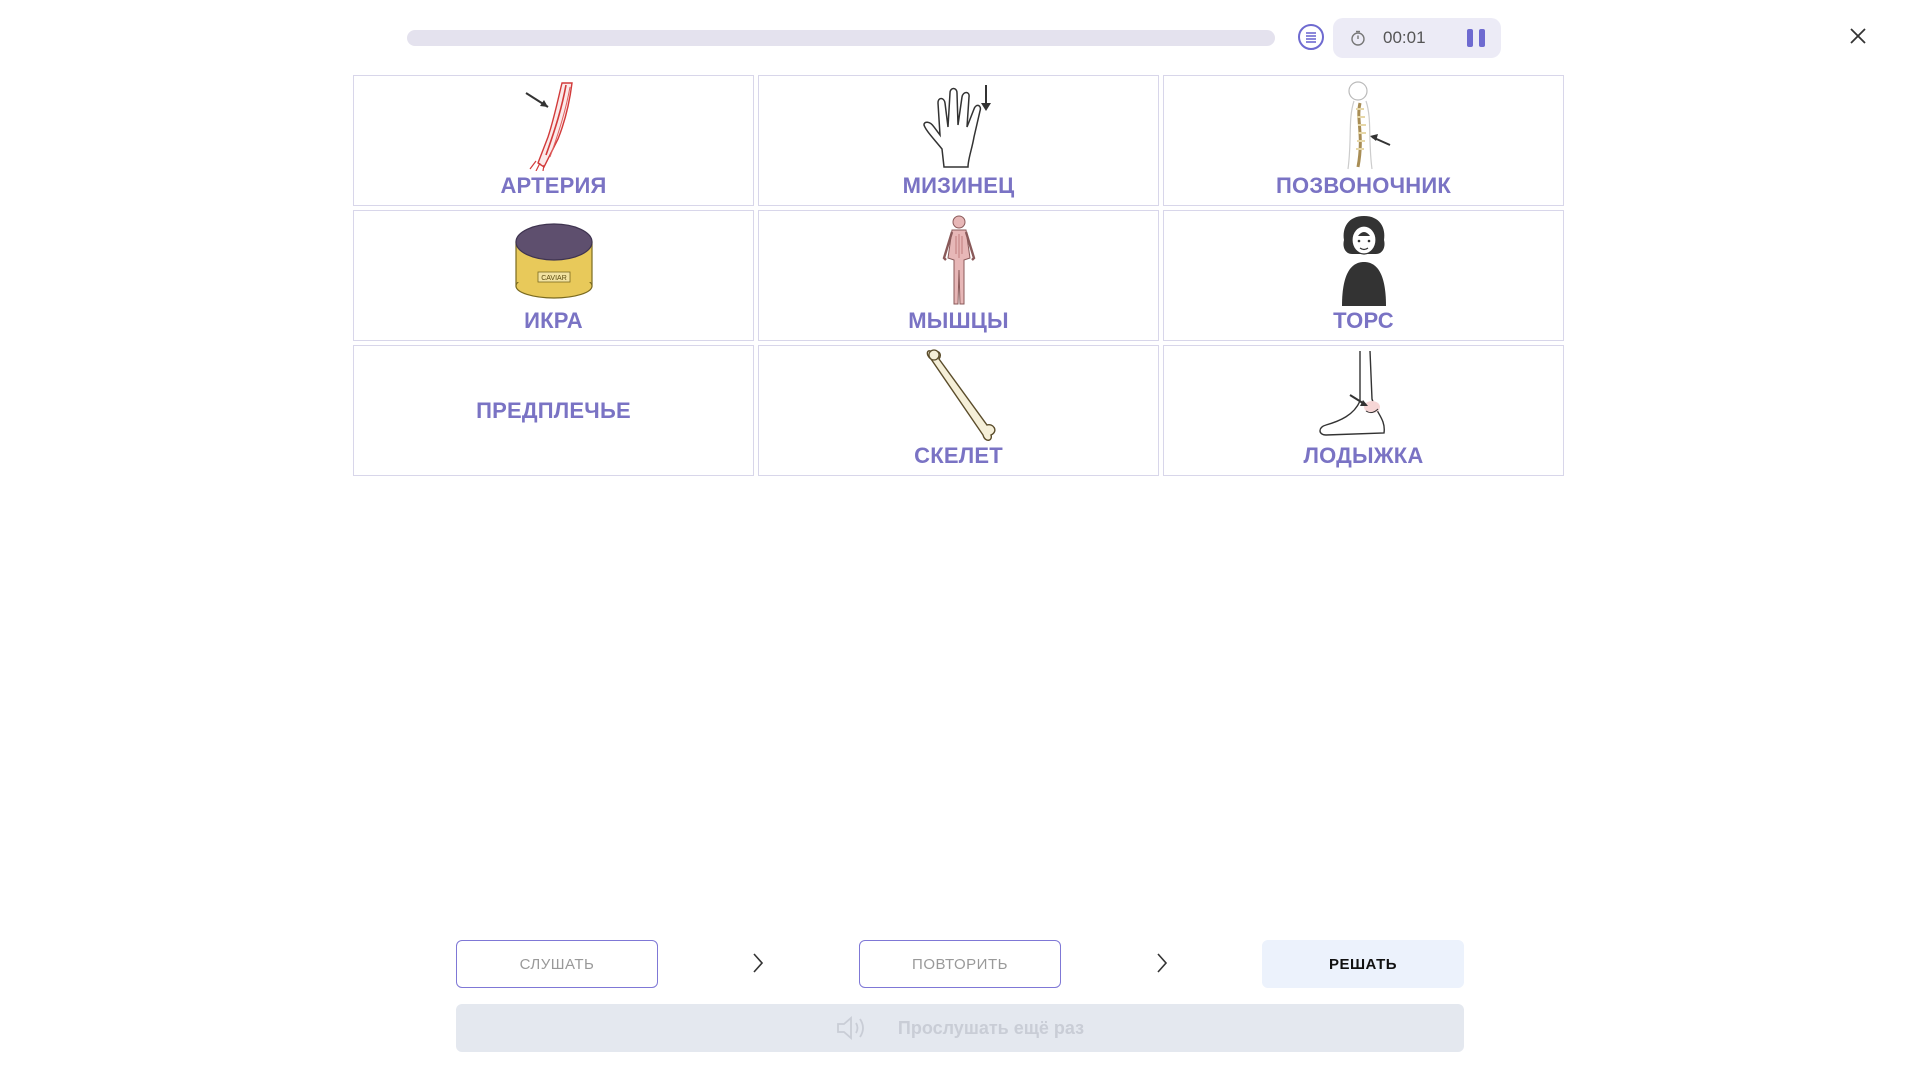 The image size is (1920, 1080). I want to click on listen-button: СЛУШАТЬ, so click(557, 964).